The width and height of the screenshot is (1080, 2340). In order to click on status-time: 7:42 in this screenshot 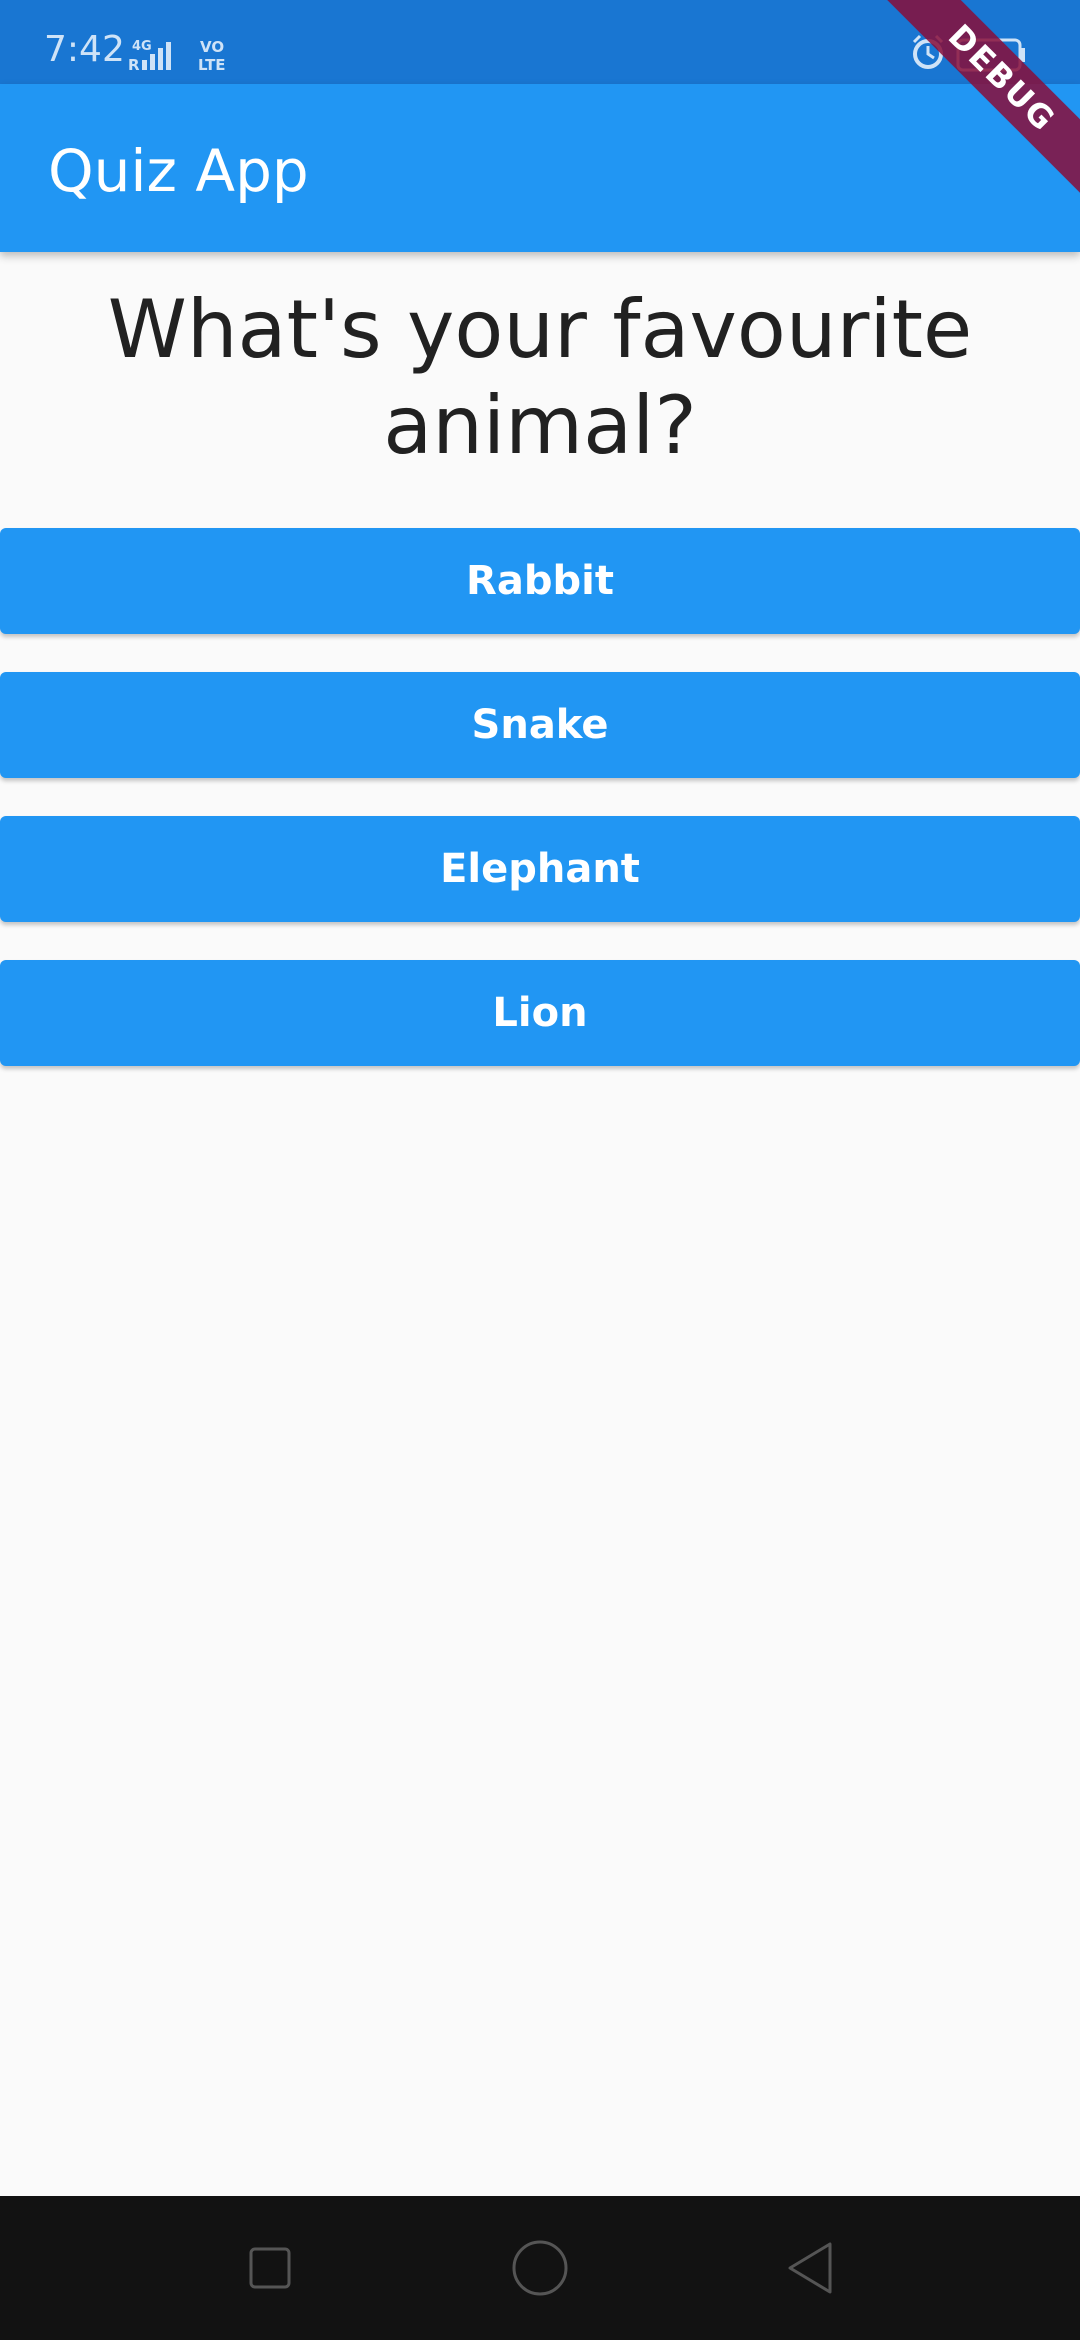, I will do `click(84, 49)`.